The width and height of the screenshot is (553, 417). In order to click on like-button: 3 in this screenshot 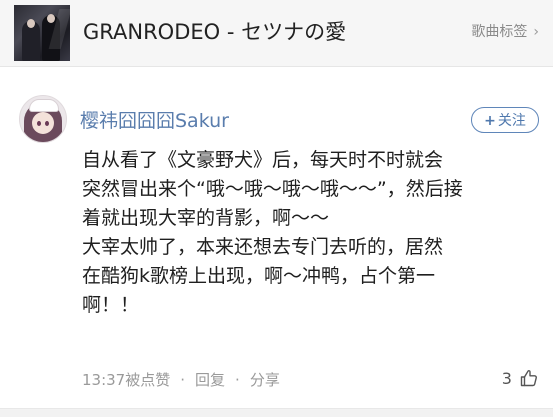, I will do `click(520, 379)`.